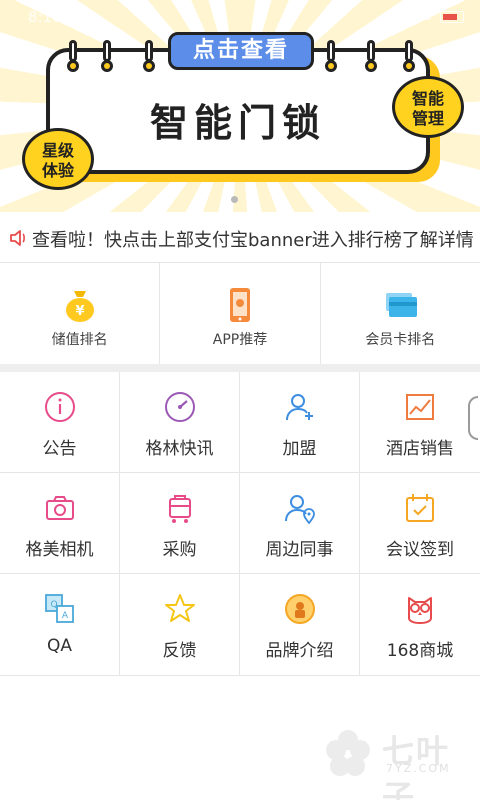 This screenshot has height=800, width=480. Describe the element at coordinates (400, 340) in the screenshot. I see `grid-item-label: 会员卡排名` at that location.